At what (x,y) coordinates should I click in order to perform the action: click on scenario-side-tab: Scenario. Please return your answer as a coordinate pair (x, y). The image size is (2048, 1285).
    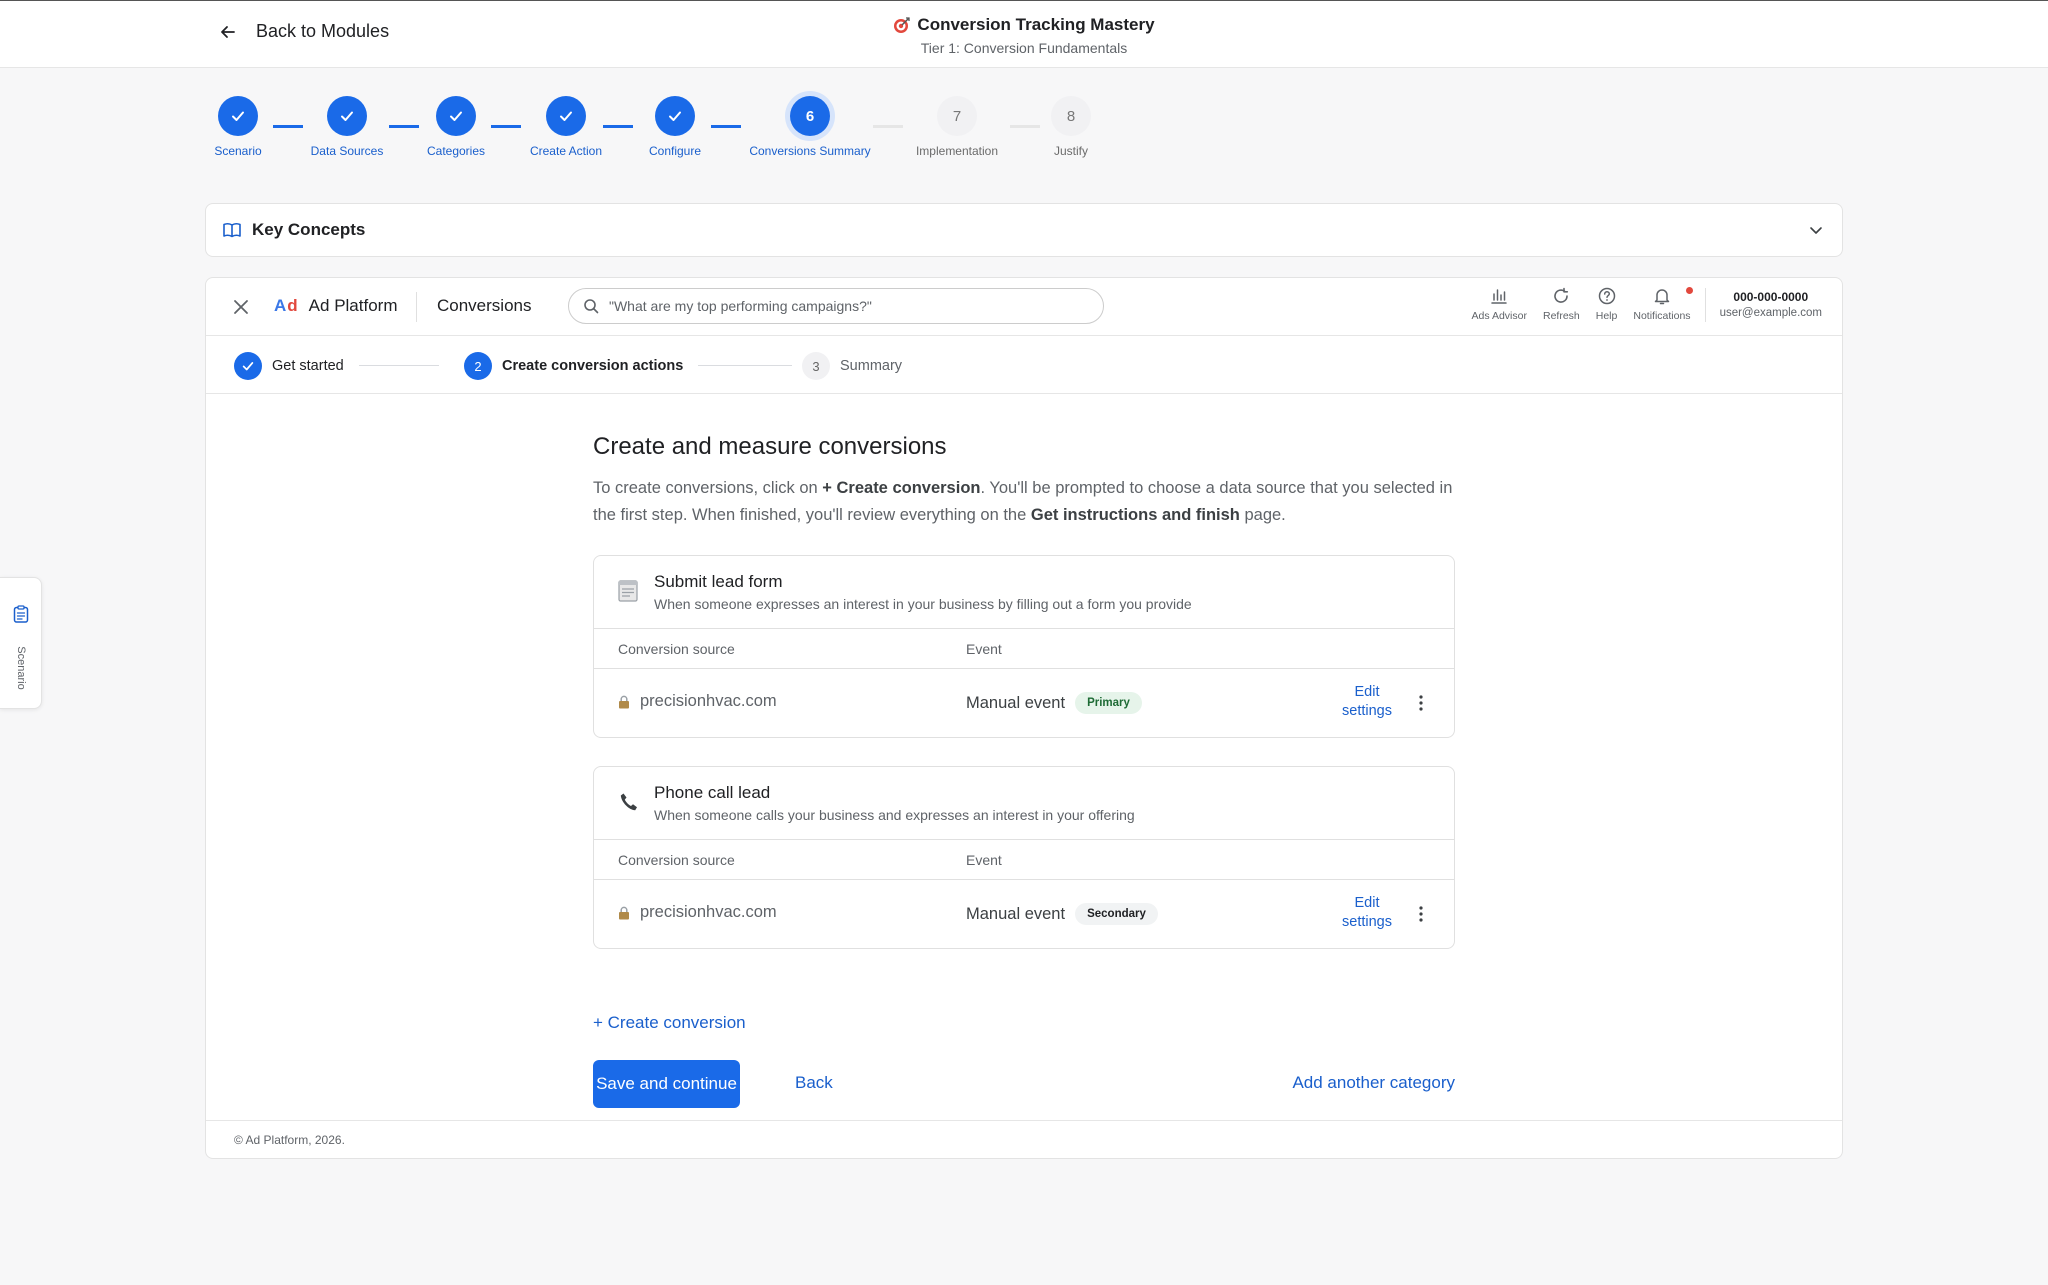
    Looking at the image, I should click on (21, 643).